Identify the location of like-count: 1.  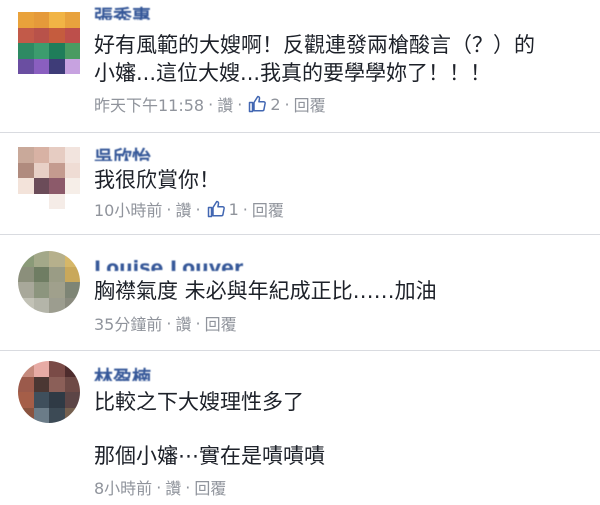
(234, 209).